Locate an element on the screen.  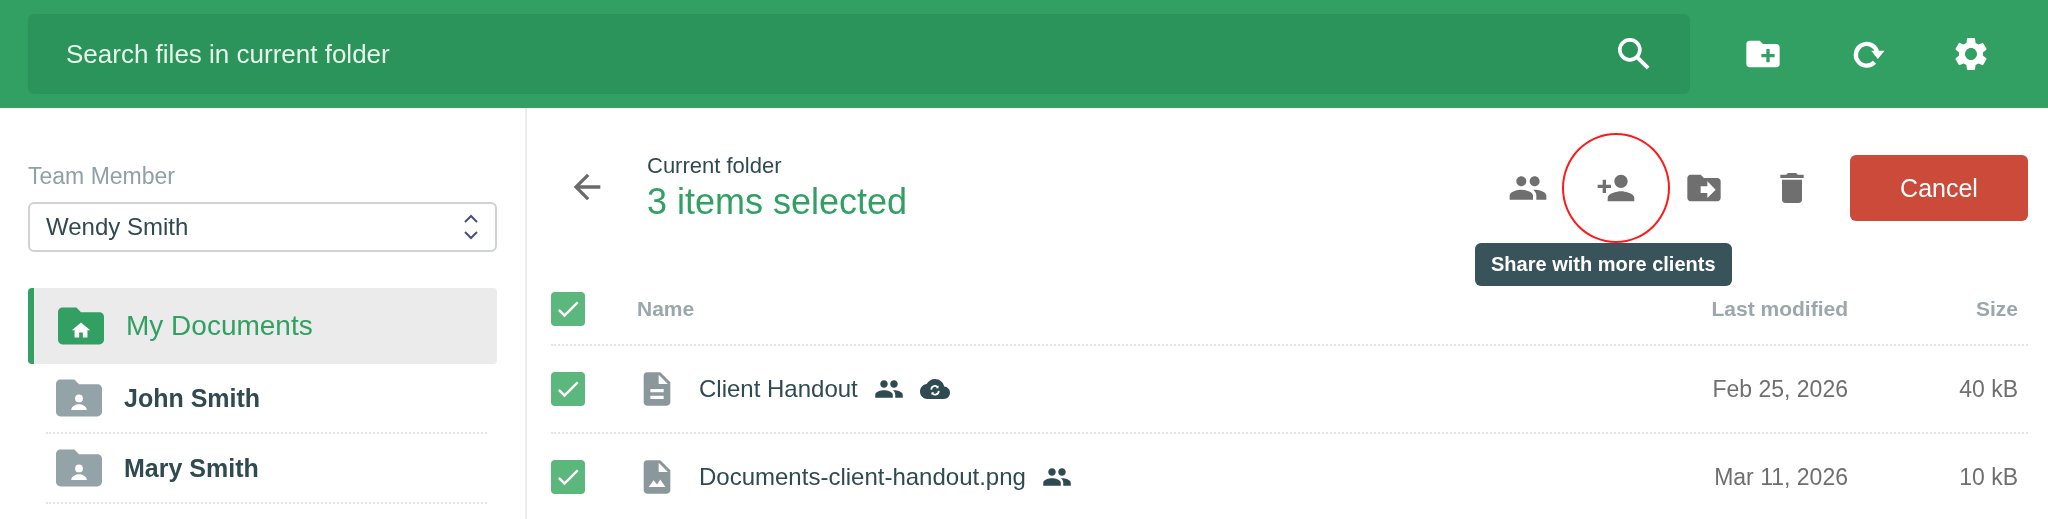
sidebar-item-label: My Documents is located at coordinates (219, 326).